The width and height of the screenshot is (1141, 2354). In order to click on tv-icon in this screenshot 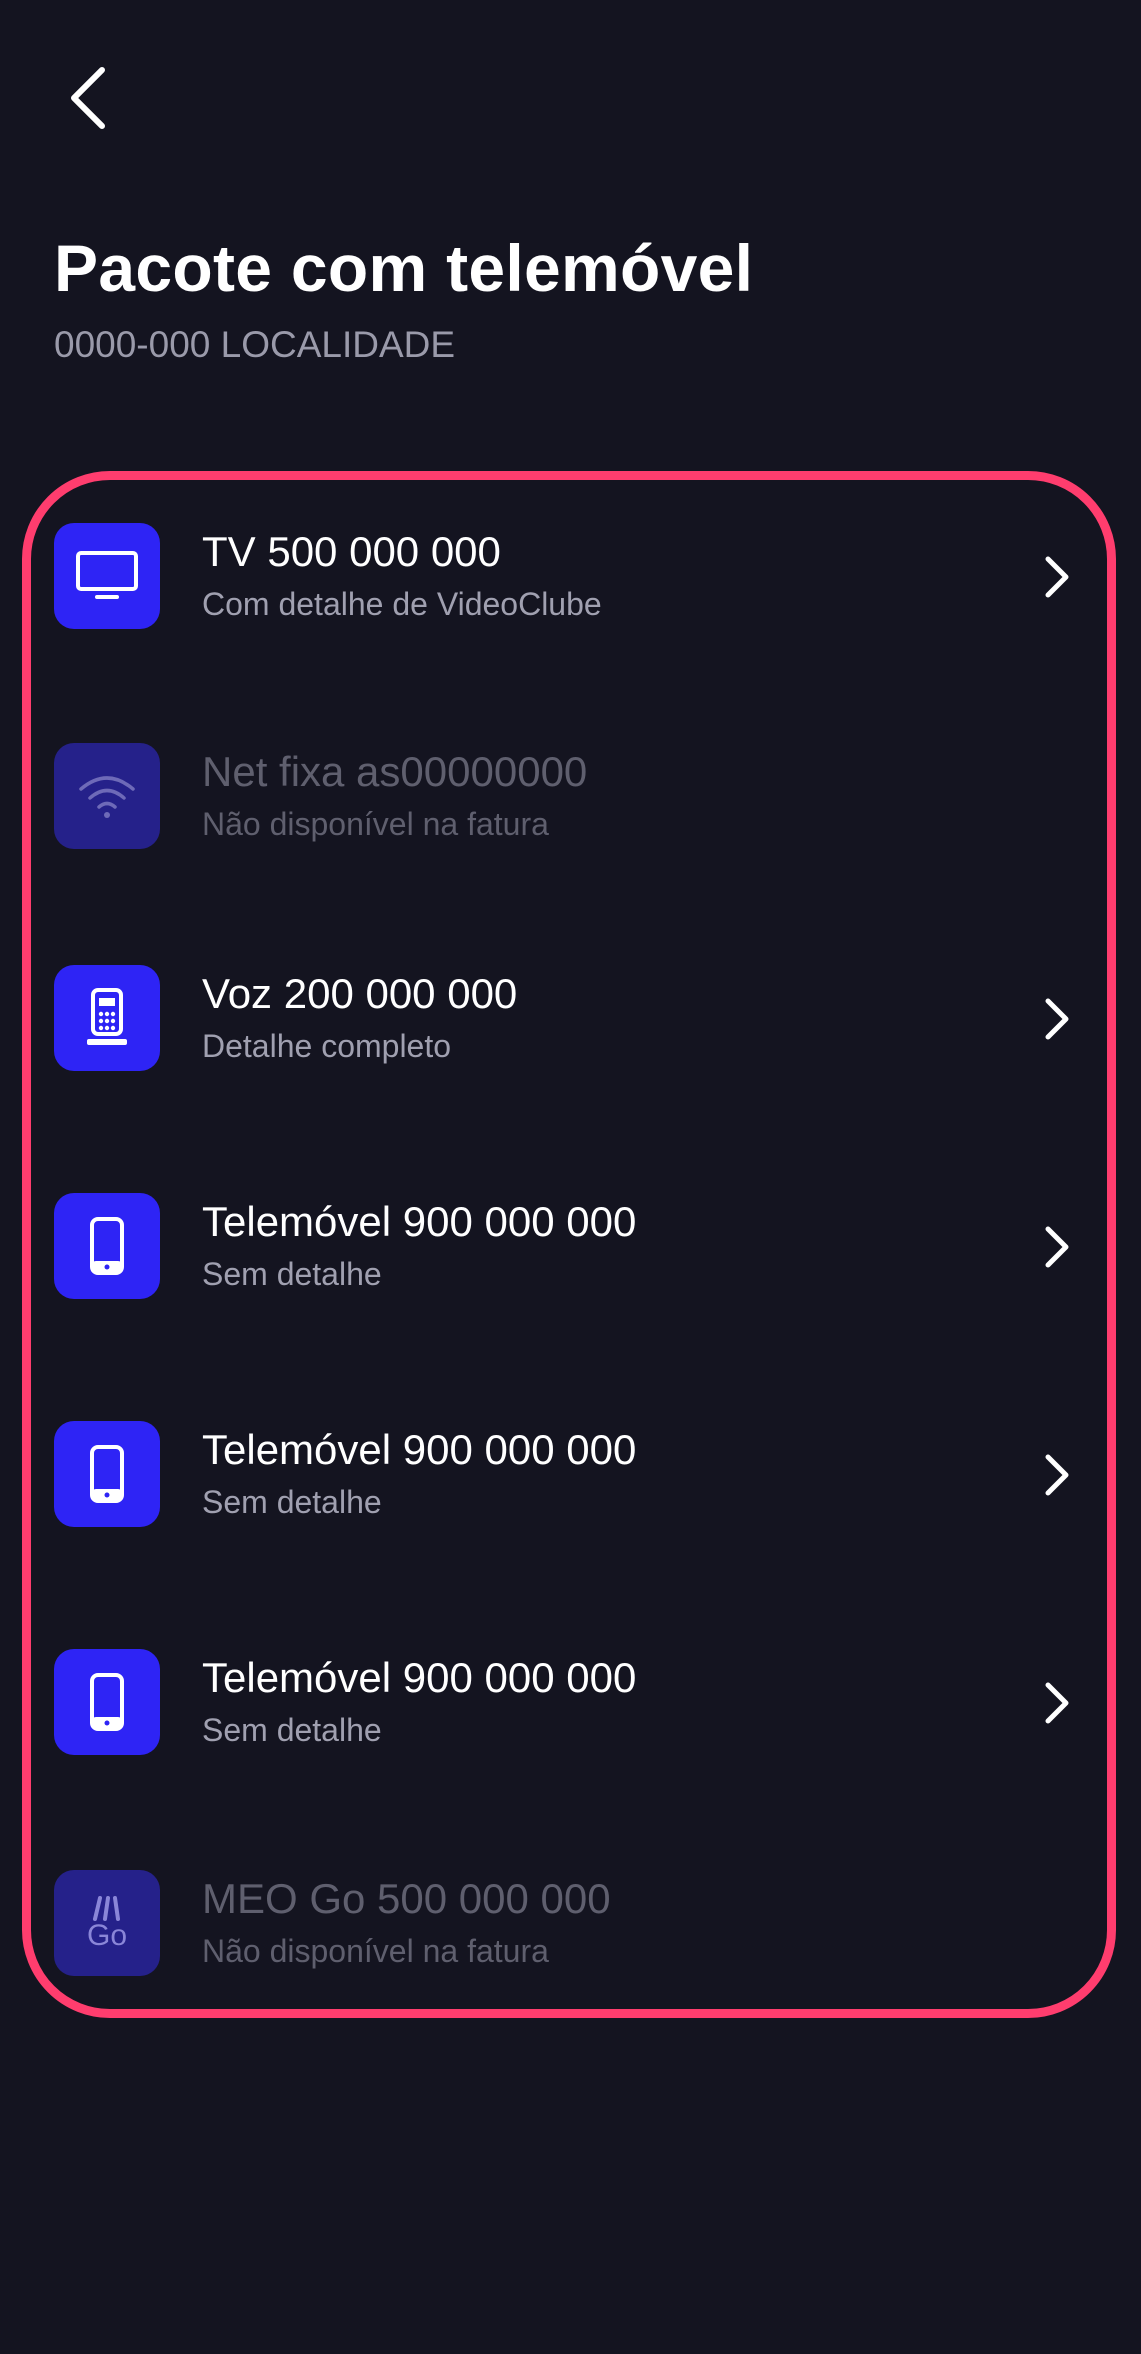, I will do `click(107, 575)`.